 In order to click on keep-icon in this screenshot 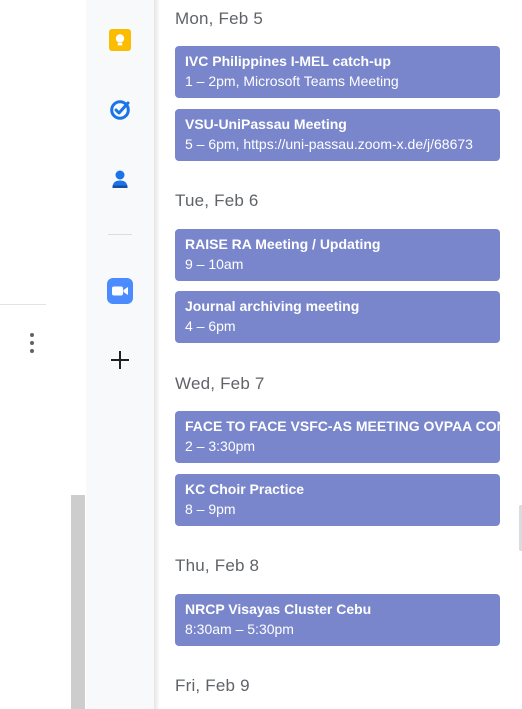, I will do `click(120, 40)`.